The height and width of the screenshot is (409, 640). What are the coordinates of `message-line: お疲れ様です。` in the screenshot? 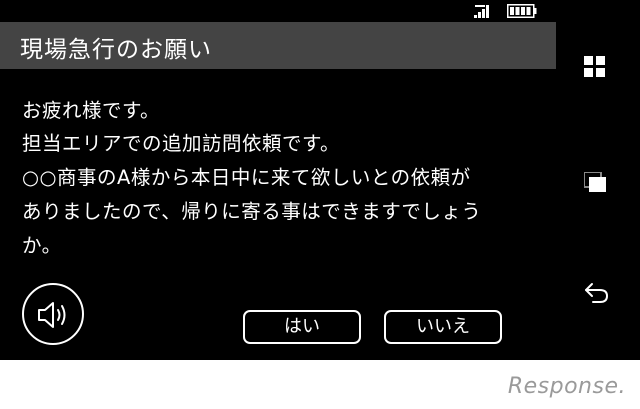 It's located at (91, 110).